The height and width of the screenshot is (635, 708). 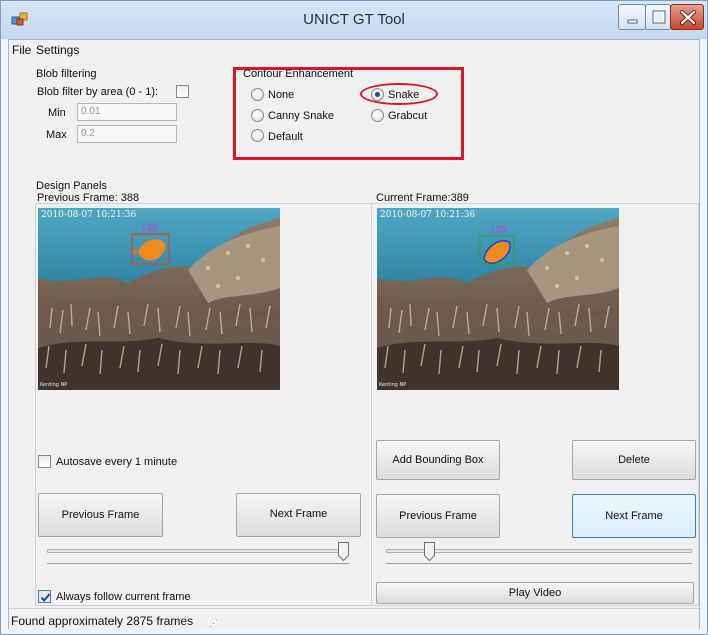 I want to click on radio-default, so click(x=257, y=135).